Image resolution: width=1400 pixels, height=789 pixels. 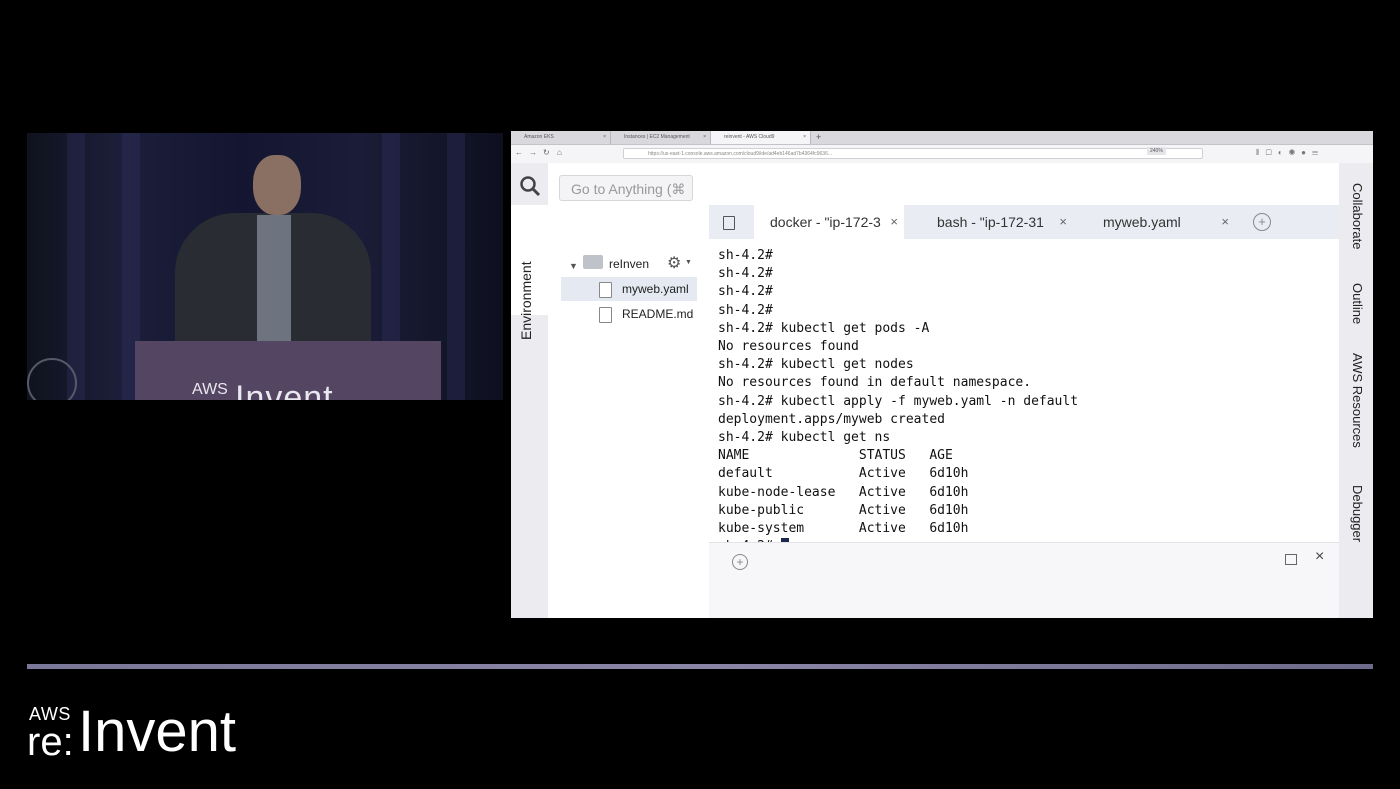 I want to click on terminal-line: No resources found in default namespace., so click(x=875, y=383).